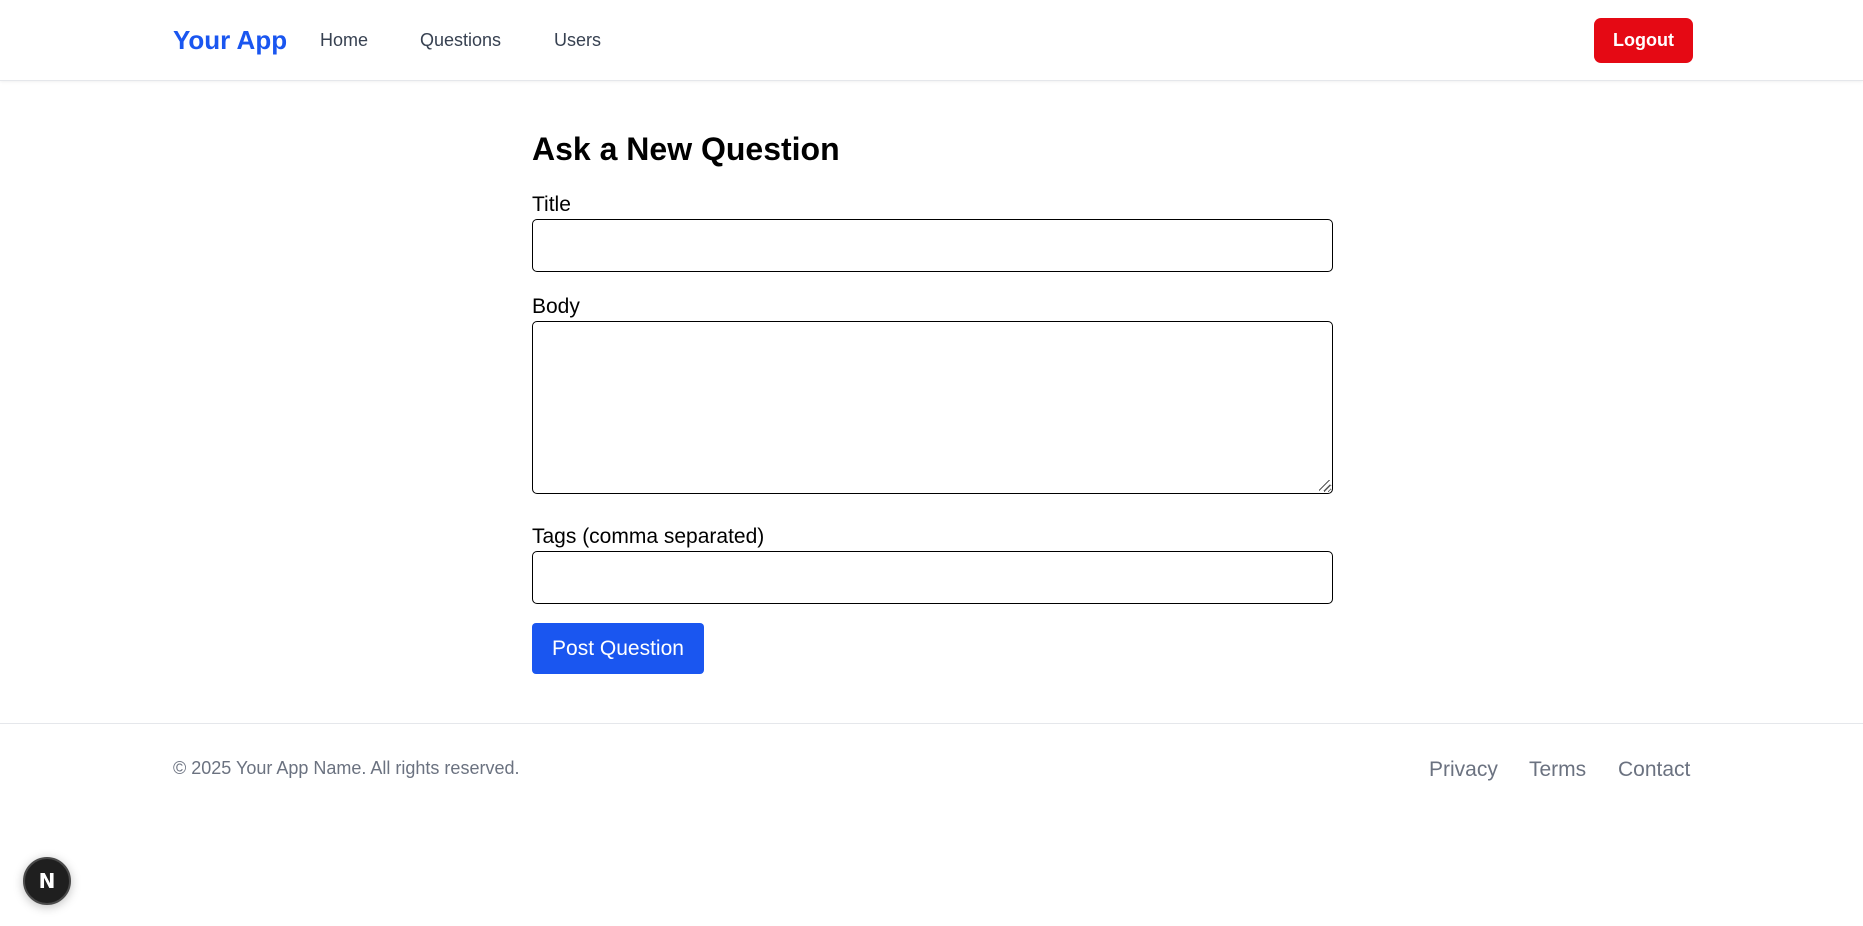 Image resolution: width=1863 pixels, height=926 pixels. Describe the element at coordinates (551, 204) in the screenshot. I see `title-label: Title` at that location.